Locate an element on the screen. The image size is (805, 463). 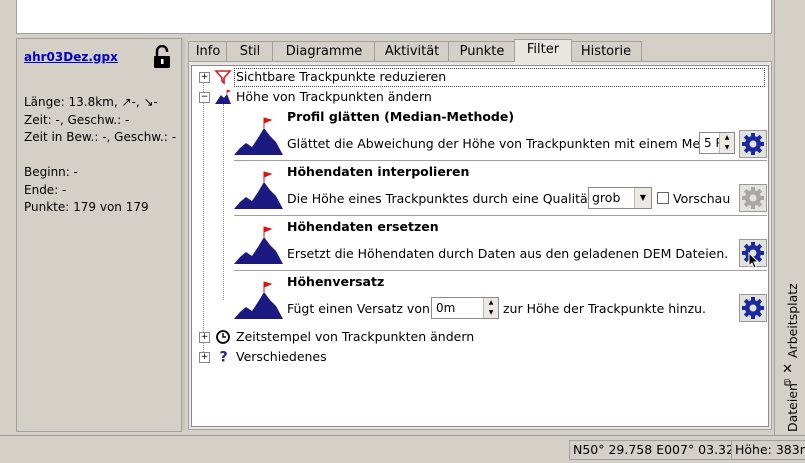
apply-interpolate-button is located at coordinates (753, 198).